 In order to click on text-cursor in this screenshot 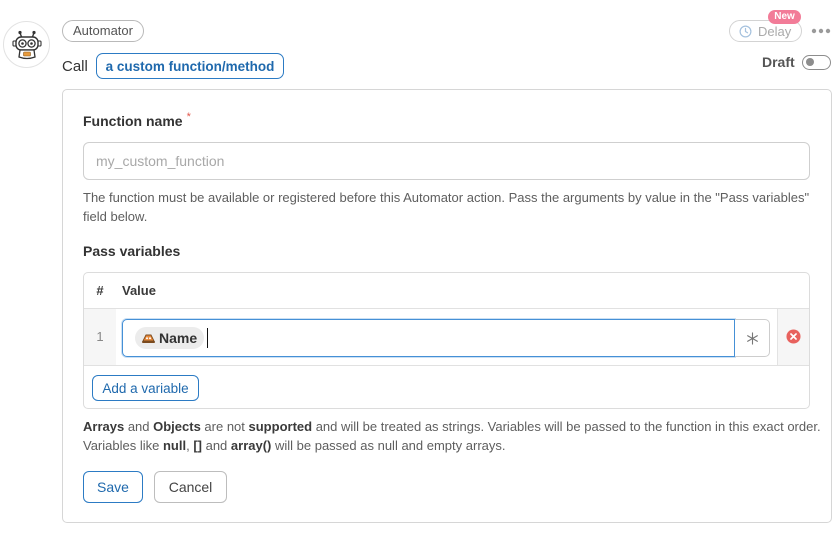, I will do `click(208, 338)`.